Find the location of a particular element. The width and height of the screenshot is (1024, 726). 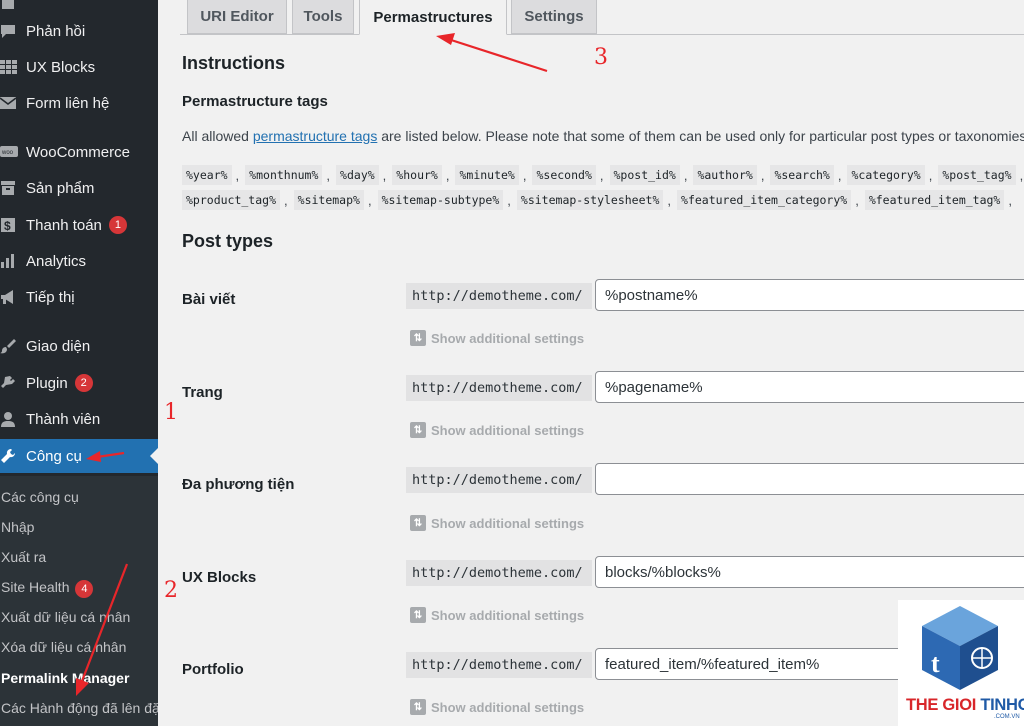

permastructure-tag: %category% is located at coordinates (886, 175).